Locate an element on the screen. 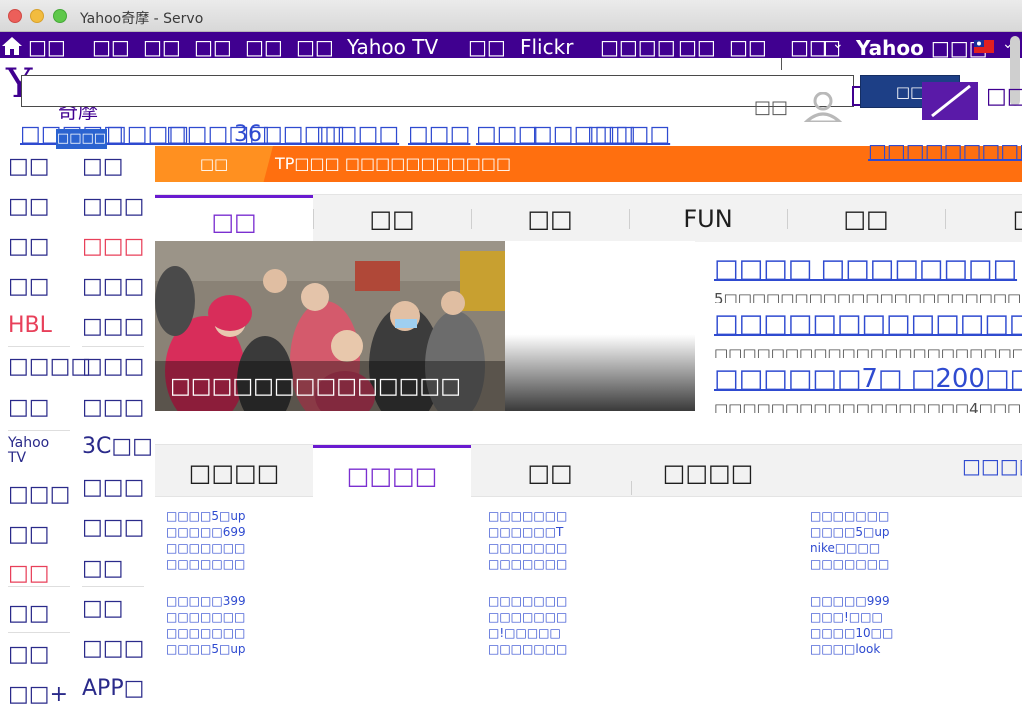  mail-link: □□ is located at coordinates (1004, 97).